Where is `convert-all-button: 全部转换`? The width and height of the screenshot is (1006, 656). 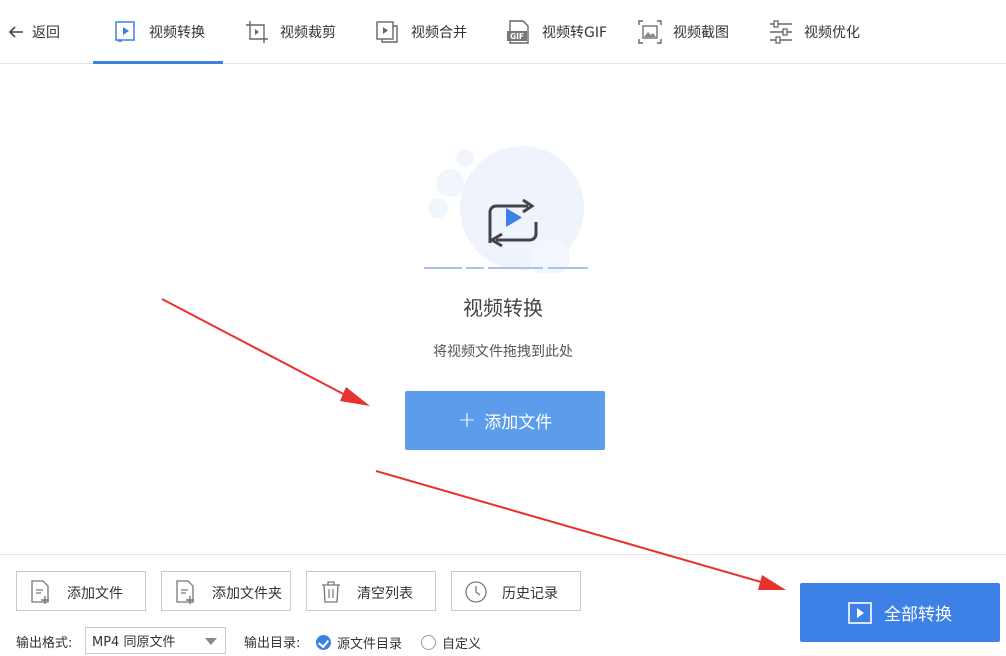
convert-all-button: 全部转换 is located at coordinates (900, 612).